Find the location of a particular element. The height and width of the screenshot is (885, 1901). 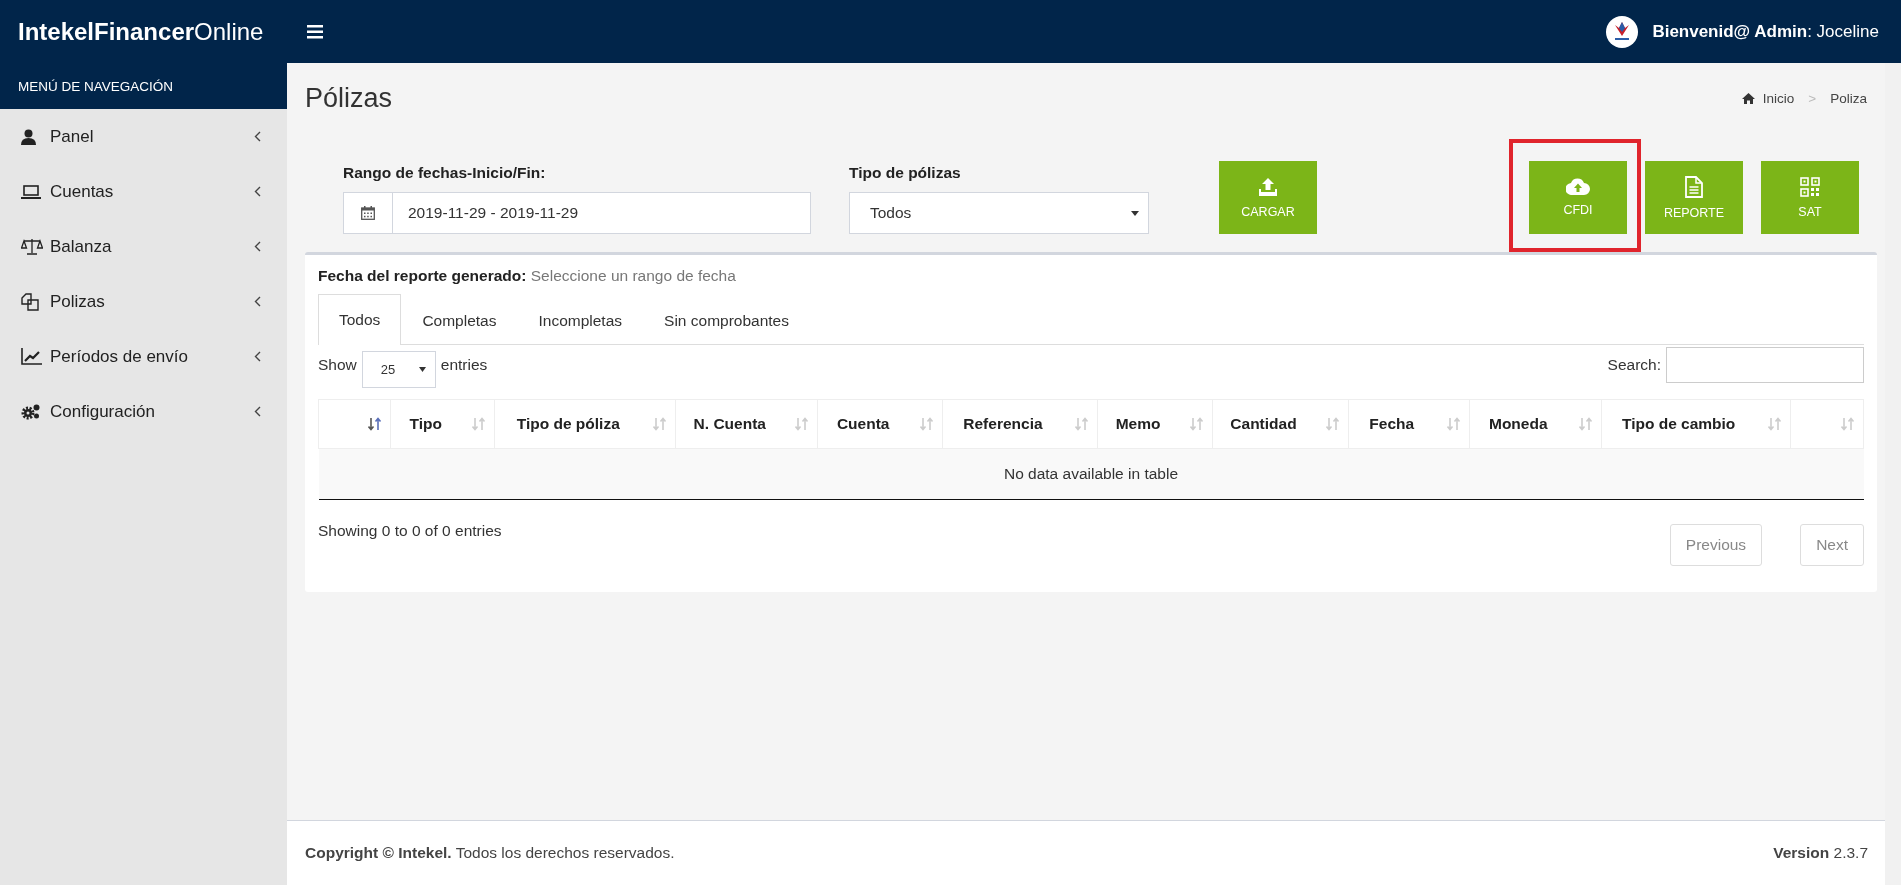

copy-icon is located at coordinates (30, 301).